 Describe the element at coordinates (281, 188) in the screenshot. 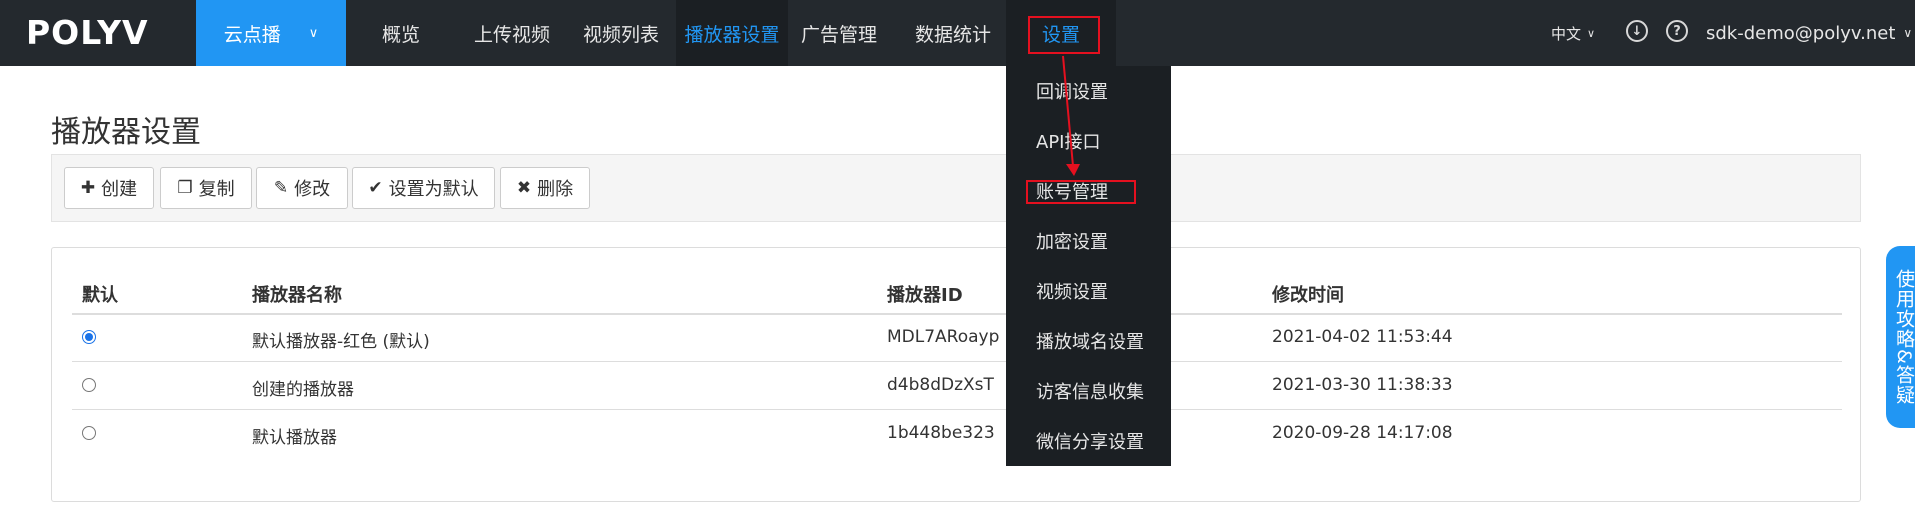

I see `pencil-icon: ✎` at that location.